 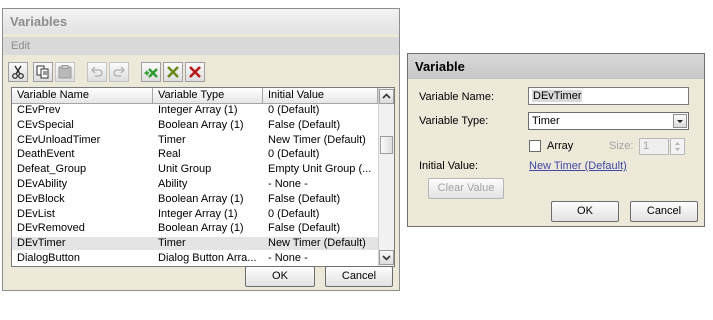 I want to click on dialog-ok-button: OK, so click(x=585, y=211).